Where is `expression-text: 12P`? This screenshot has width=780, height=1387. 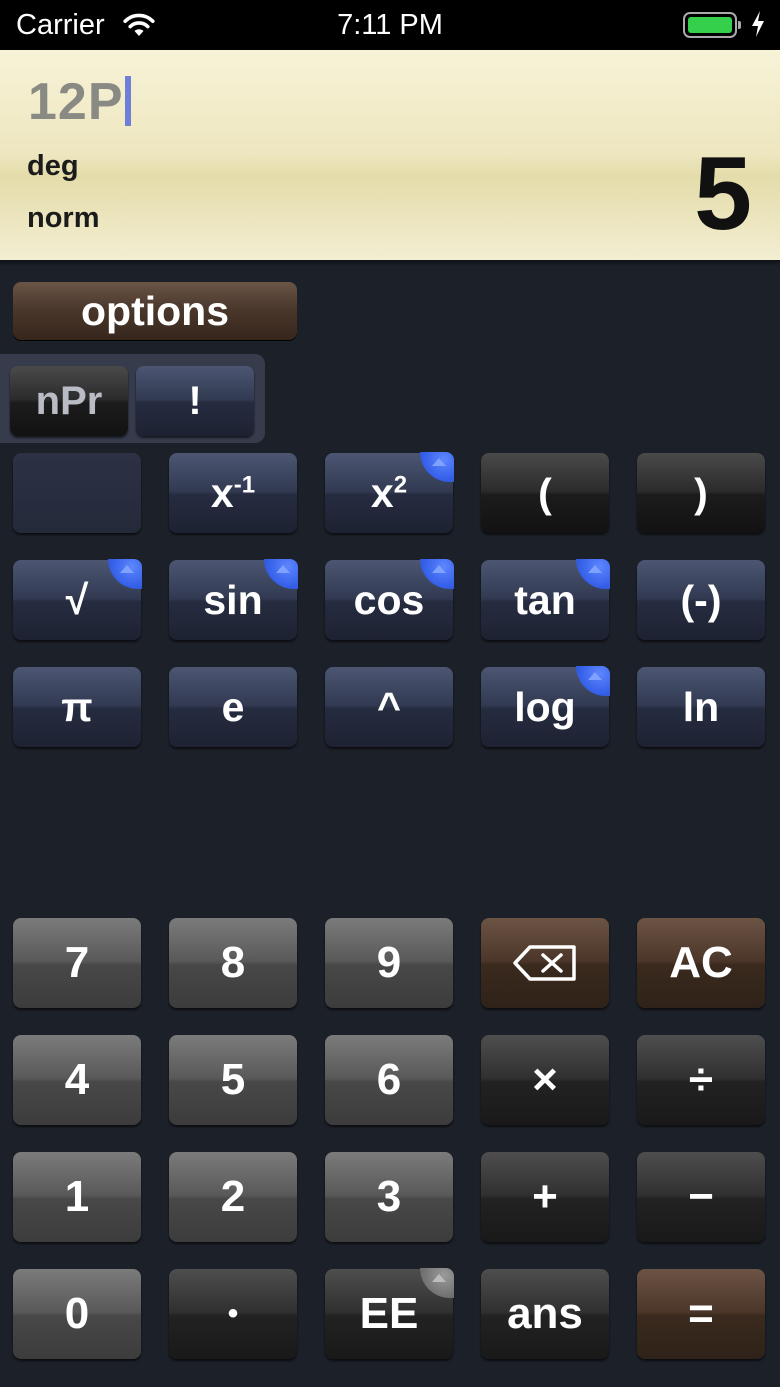 expression-text: 12P is located at coordinates (76, 102).